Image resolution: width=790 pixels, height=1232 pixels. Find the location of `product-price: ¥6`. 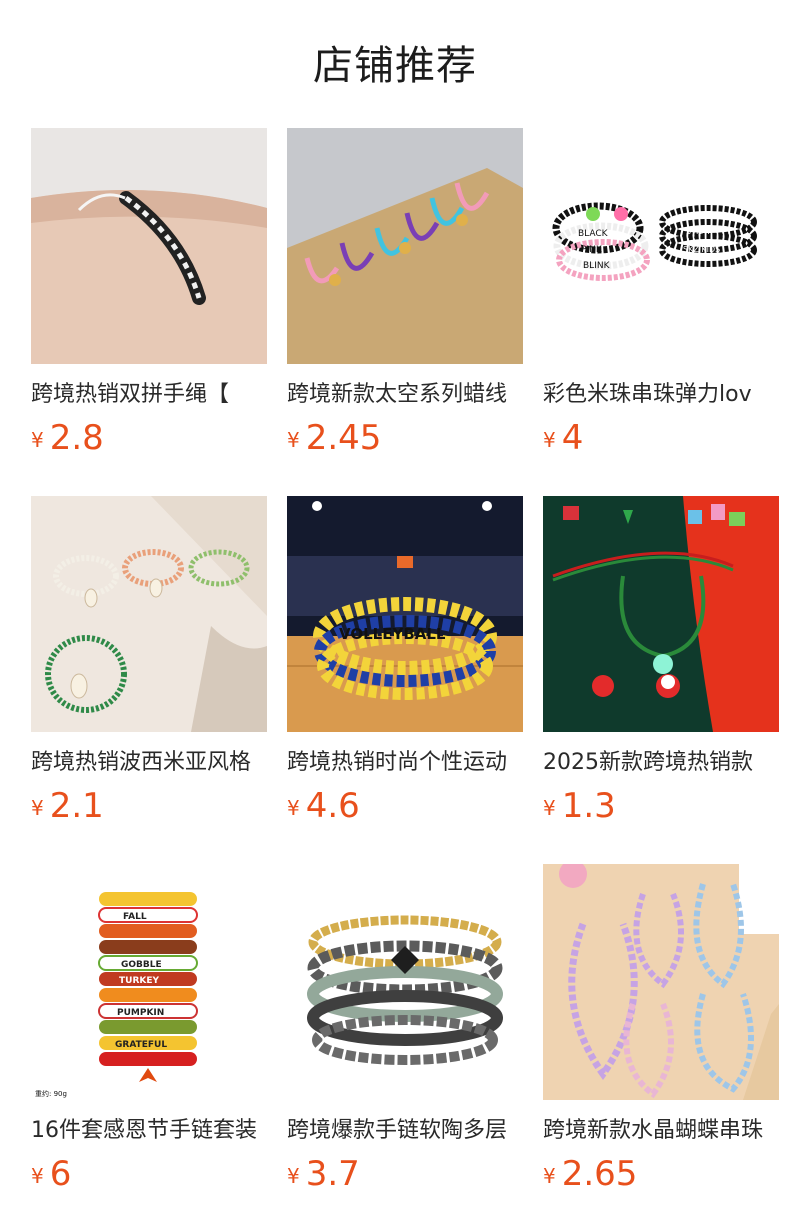

product-price: ¥6 is located at coordinates (149, 1174).